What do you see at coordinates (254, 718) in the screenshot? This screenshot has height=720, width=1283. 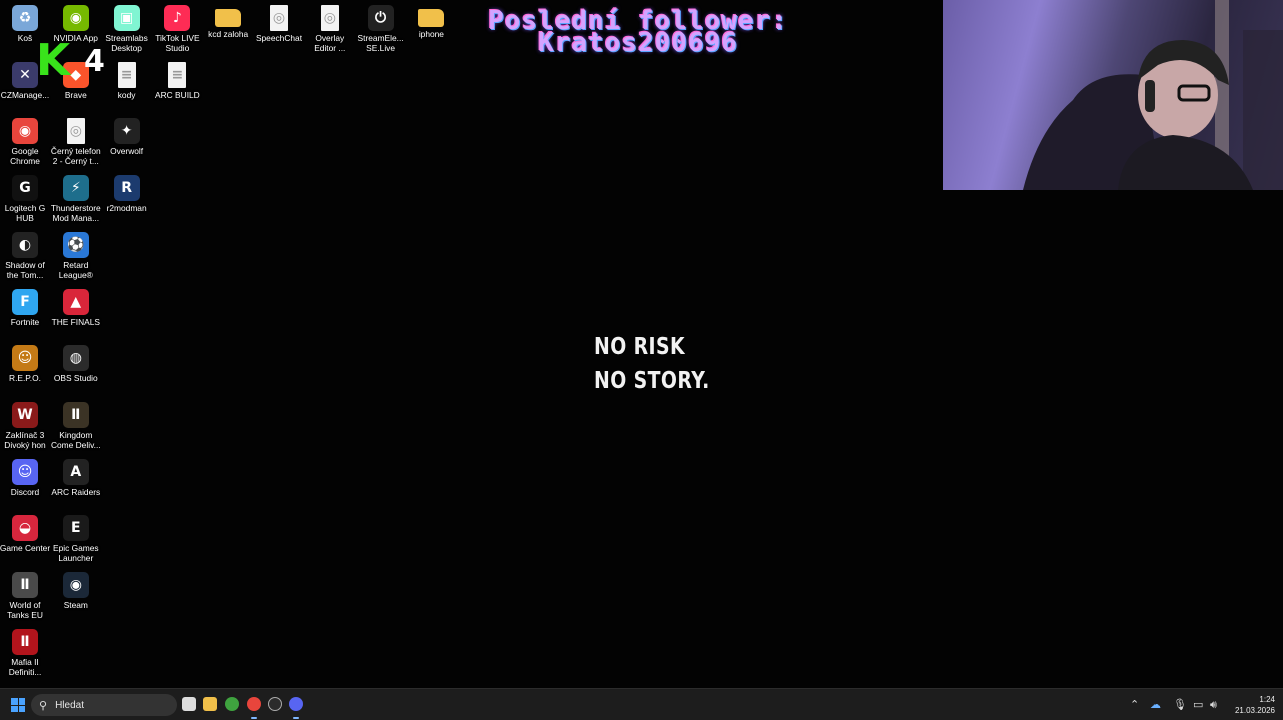 I see `chrome-active-indicator` at bounding box center [254, 718].